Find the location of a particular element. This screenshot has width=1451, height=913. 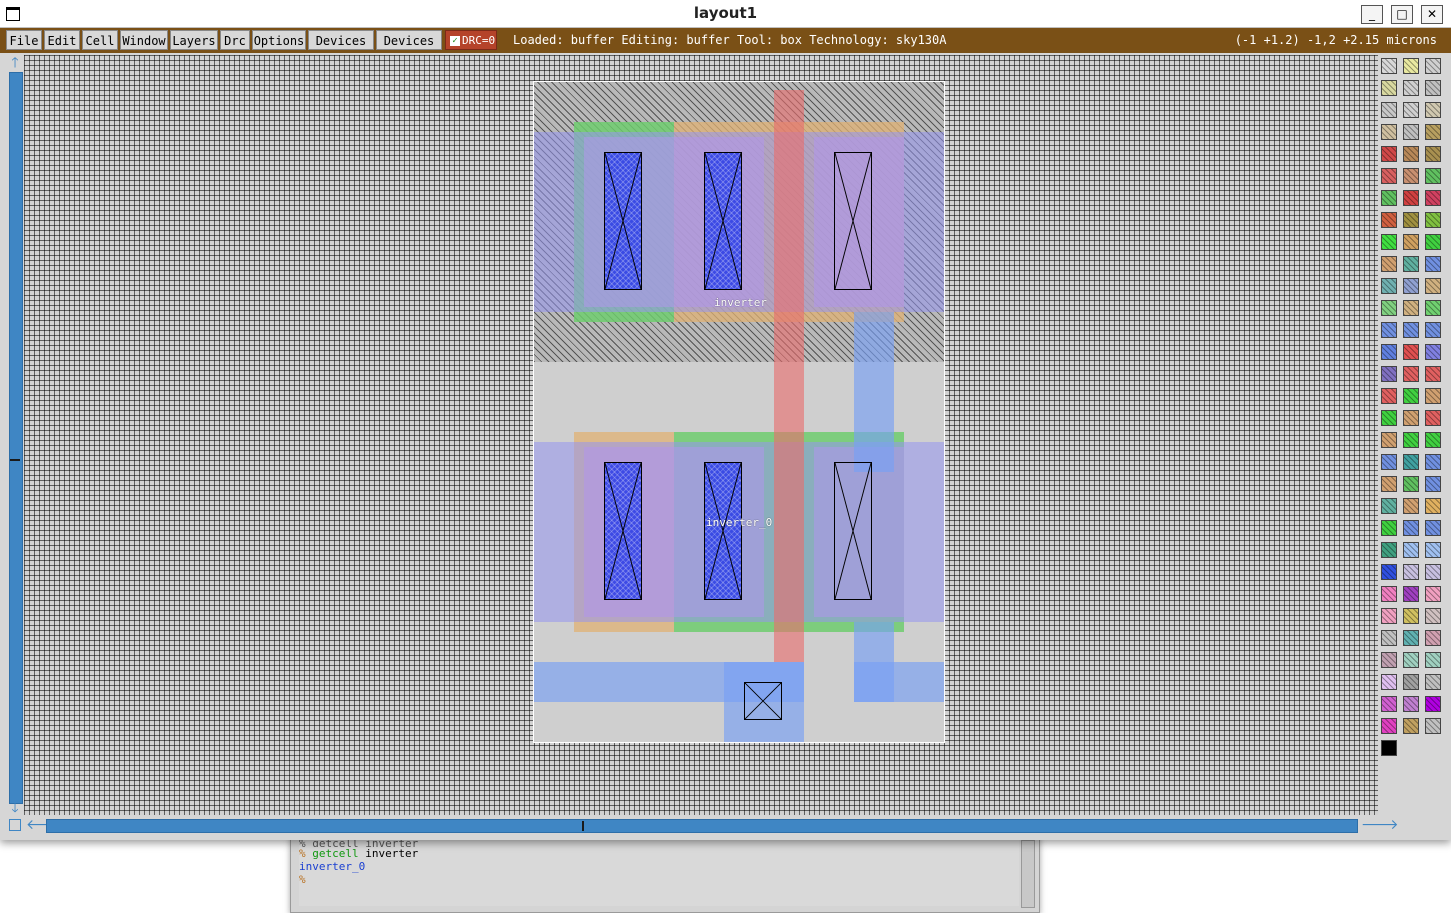

menu-window: Window is located at coordinates (144, 40).